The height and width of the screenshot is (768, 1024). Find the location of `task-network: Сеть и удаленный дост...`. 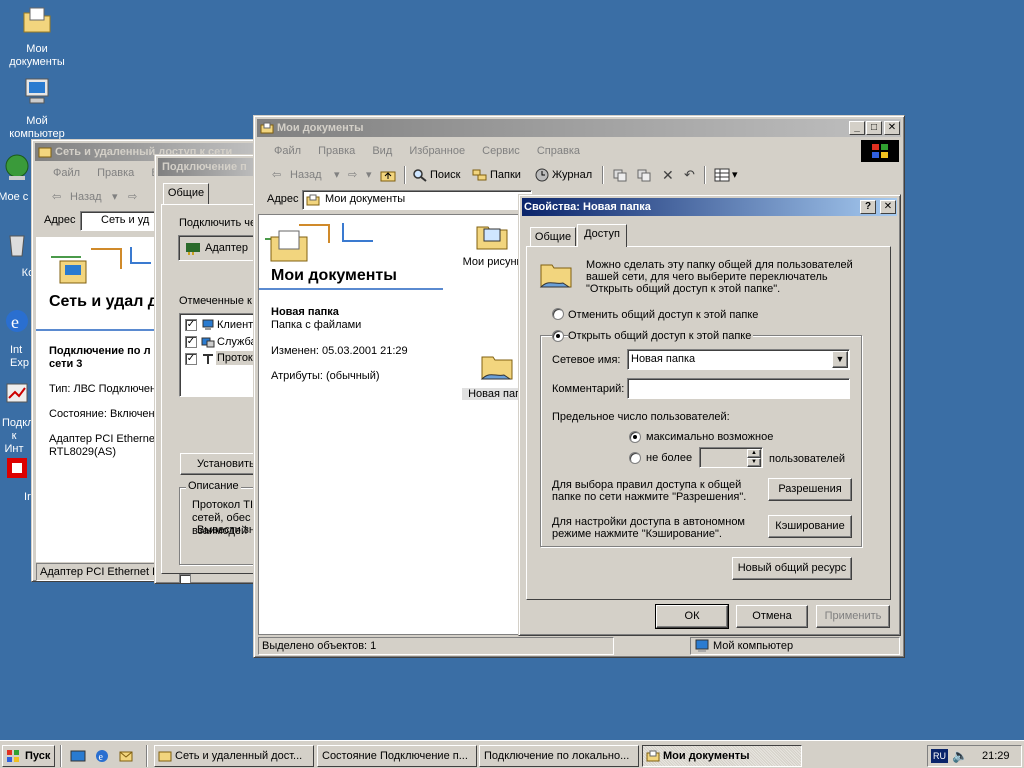

task-network: Сеть и удаленный дост... is located at coordinates (234, 756).